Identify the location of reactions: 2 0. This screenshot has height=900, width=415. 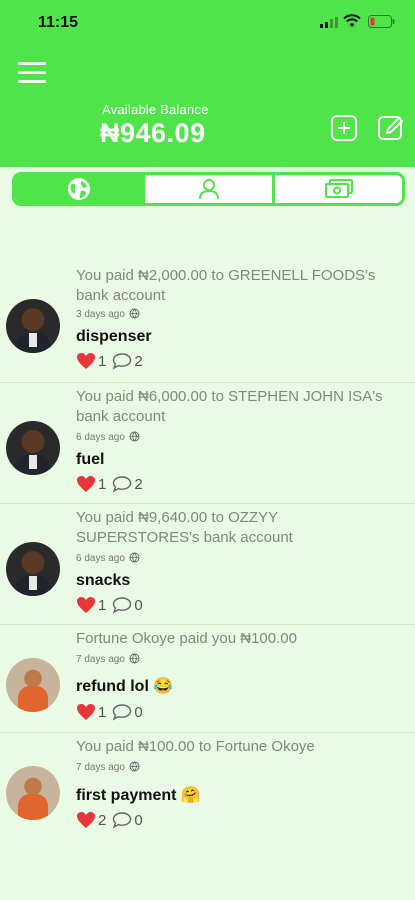
(110, 820).